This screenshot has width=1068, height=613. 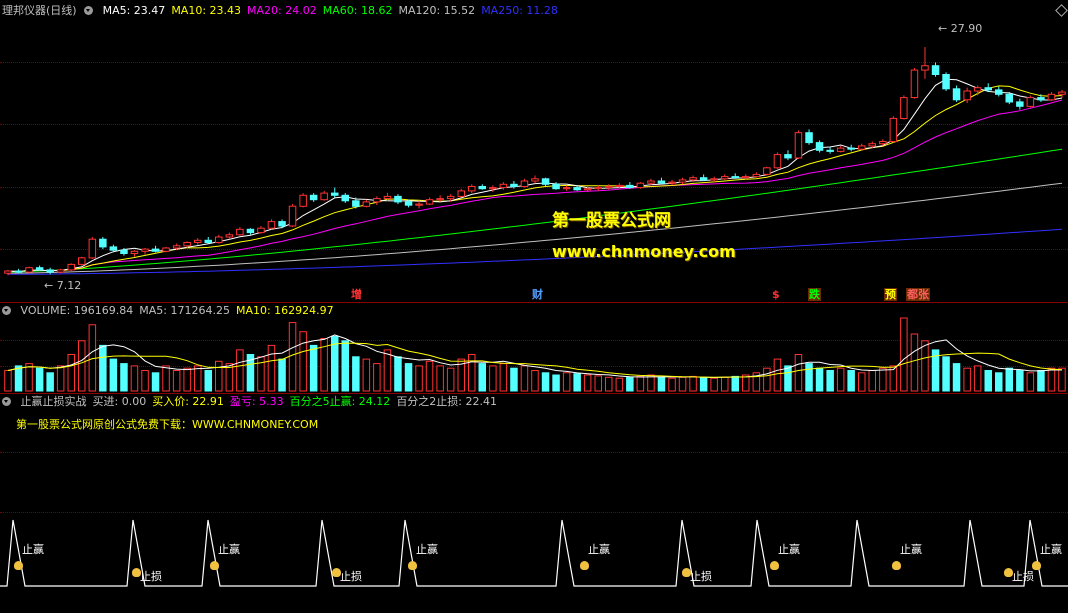 I want to click on settings-dropdown-icon, so click(x=89, y=10).